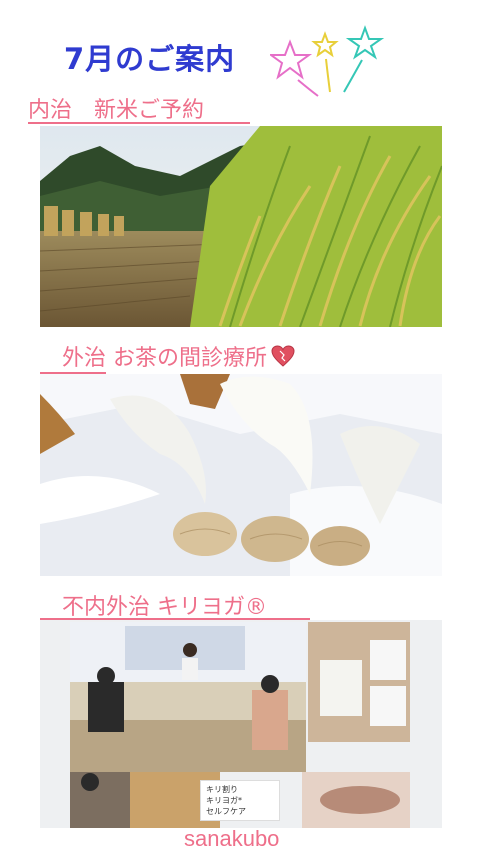  What do you see at coordinates (226, 811) in the screenshot?
I see `collage-note-line3: セルフケア` at bounding box center [226, 811].